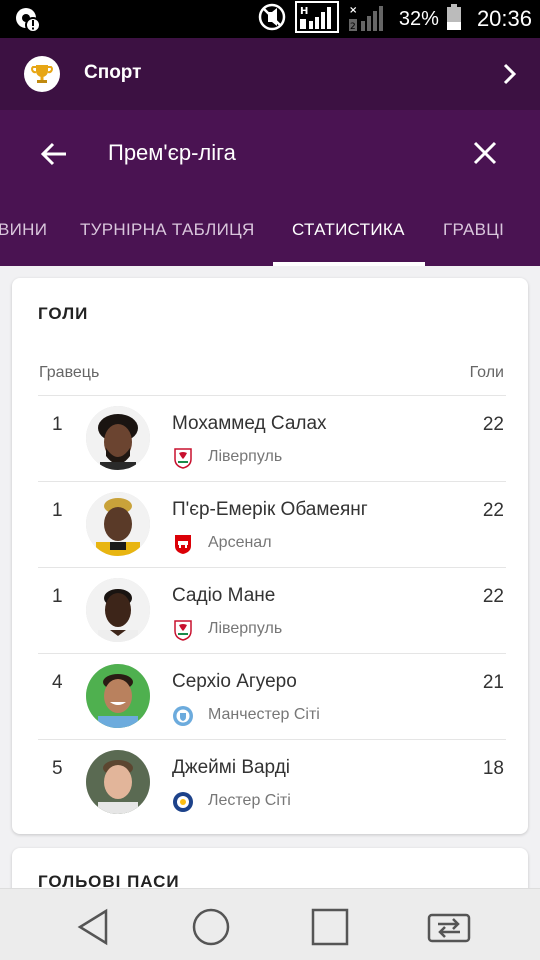 This screenshot has height=960, width=540. I want to click on signal-sim2-icon: × 2, so click(369, 19).